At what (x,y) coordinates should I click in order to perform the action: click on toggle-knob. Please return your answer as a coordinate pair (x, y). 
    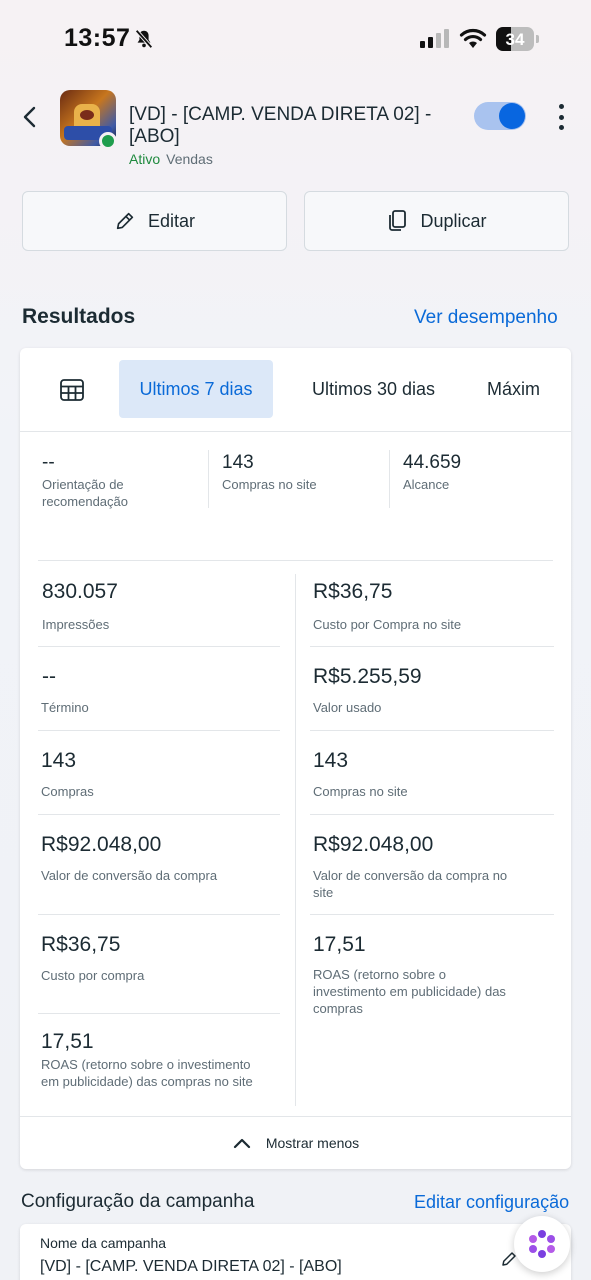
    Looking at the image, I should click on (512, 116).